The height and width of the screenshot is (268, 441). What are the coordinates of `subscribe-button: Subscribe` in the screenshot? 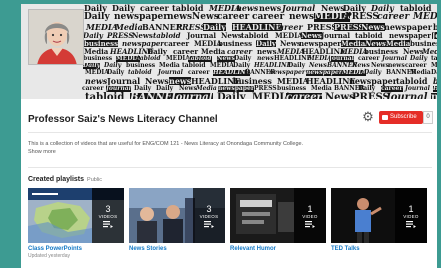 It's located at (401, 117).